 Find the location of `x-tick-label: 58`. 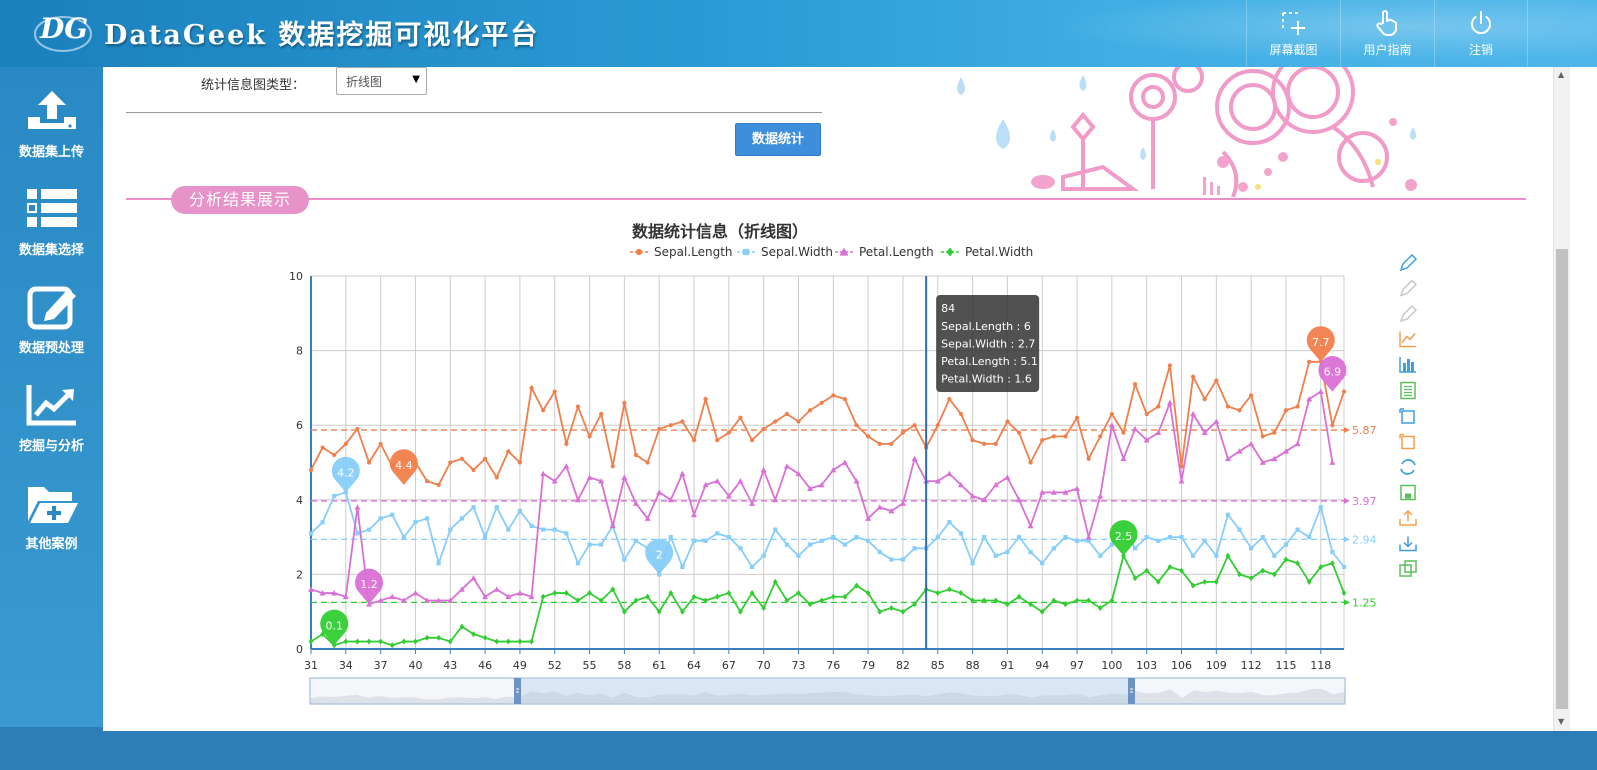

x-tick-label: 58 is located at coordinates (624, 665).